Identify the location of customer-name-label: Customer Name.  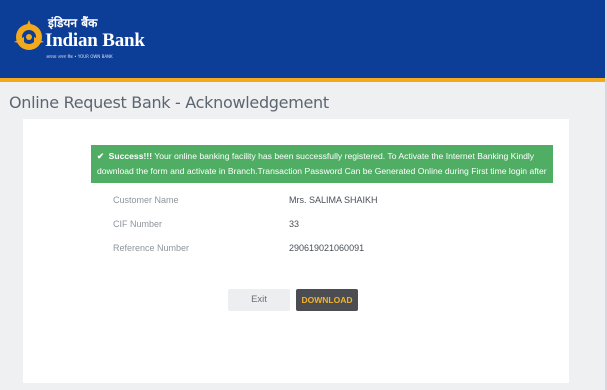
(146, 200).